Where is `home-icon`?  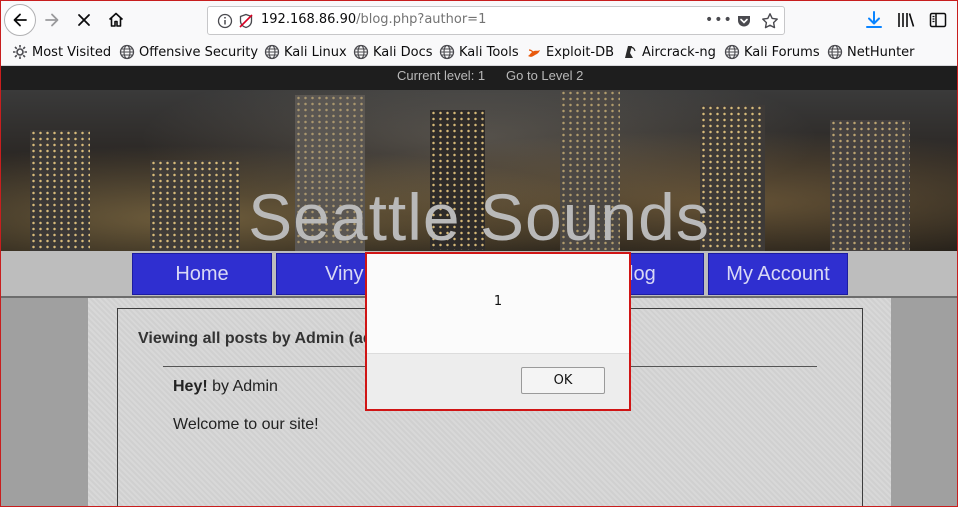 home-icon is located at coordinates (116, 19).